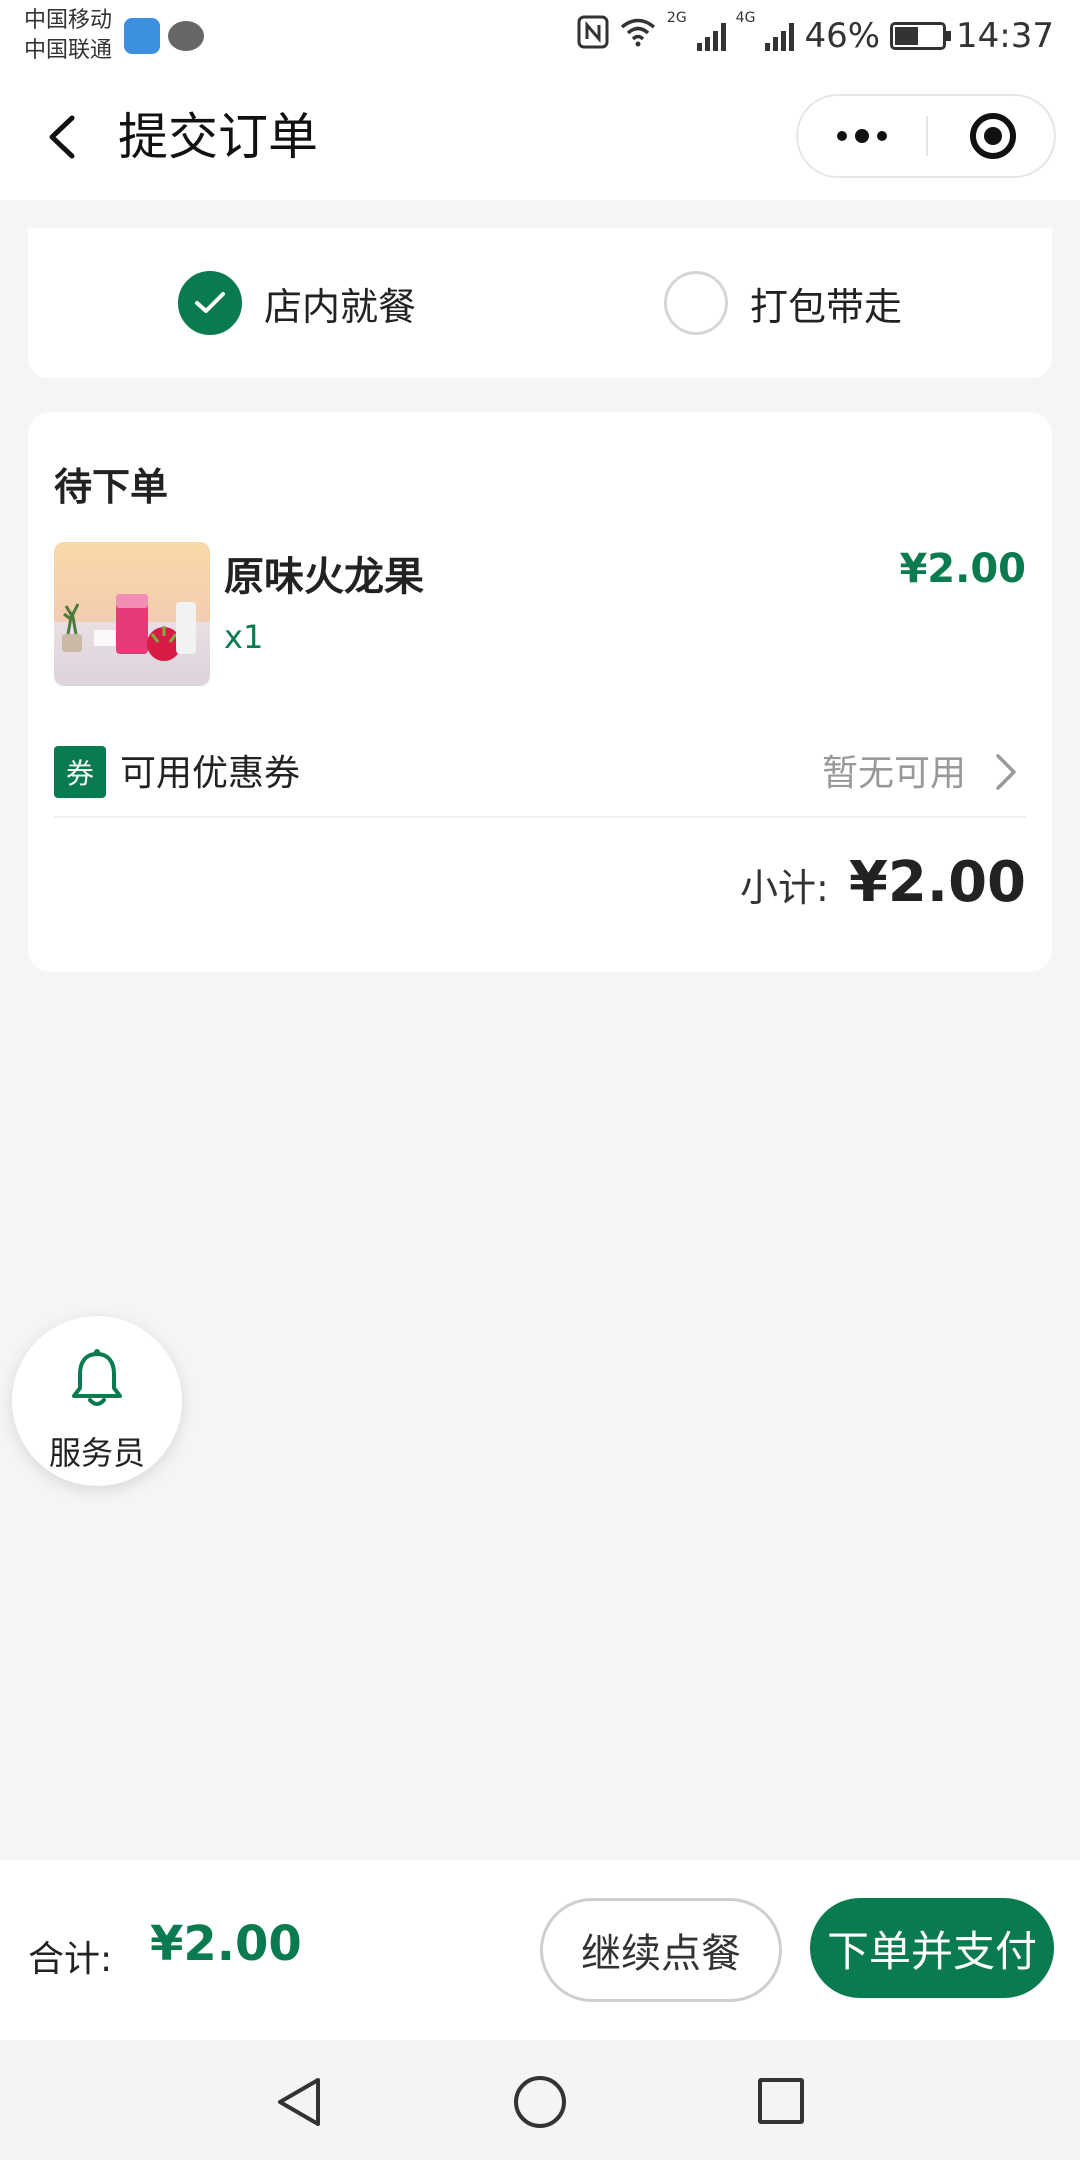  I want to click on more-button, so click(862, 136).